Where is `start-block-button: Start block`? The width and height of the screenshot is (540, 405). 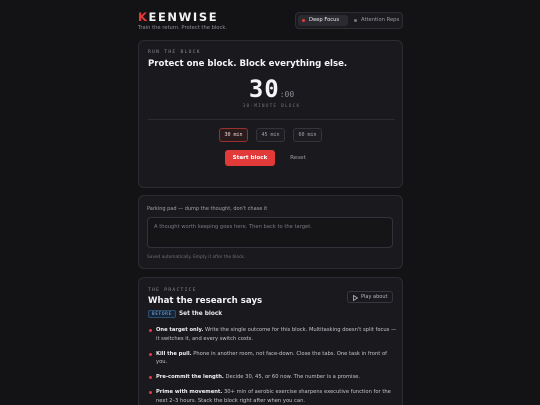
start-block-button: Start block is located at coordinates (250, 158).